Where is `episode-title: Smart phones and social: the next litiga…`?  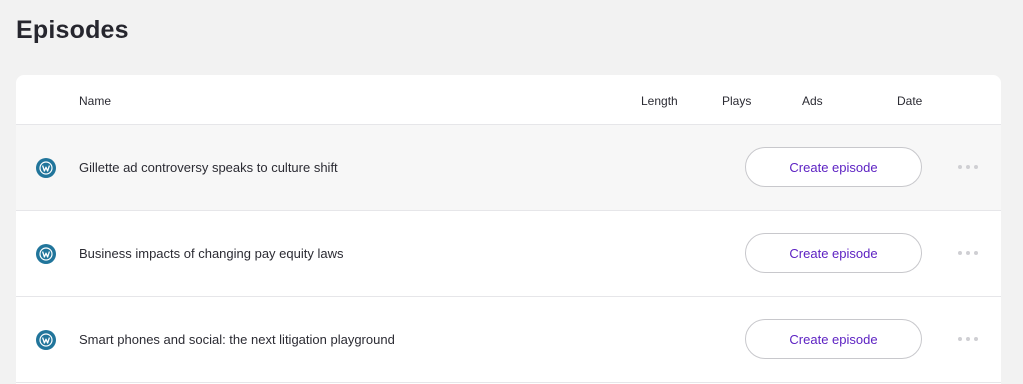
episode-title: Smart phones and social: the next litiga… is located at coordinates (237, 339).